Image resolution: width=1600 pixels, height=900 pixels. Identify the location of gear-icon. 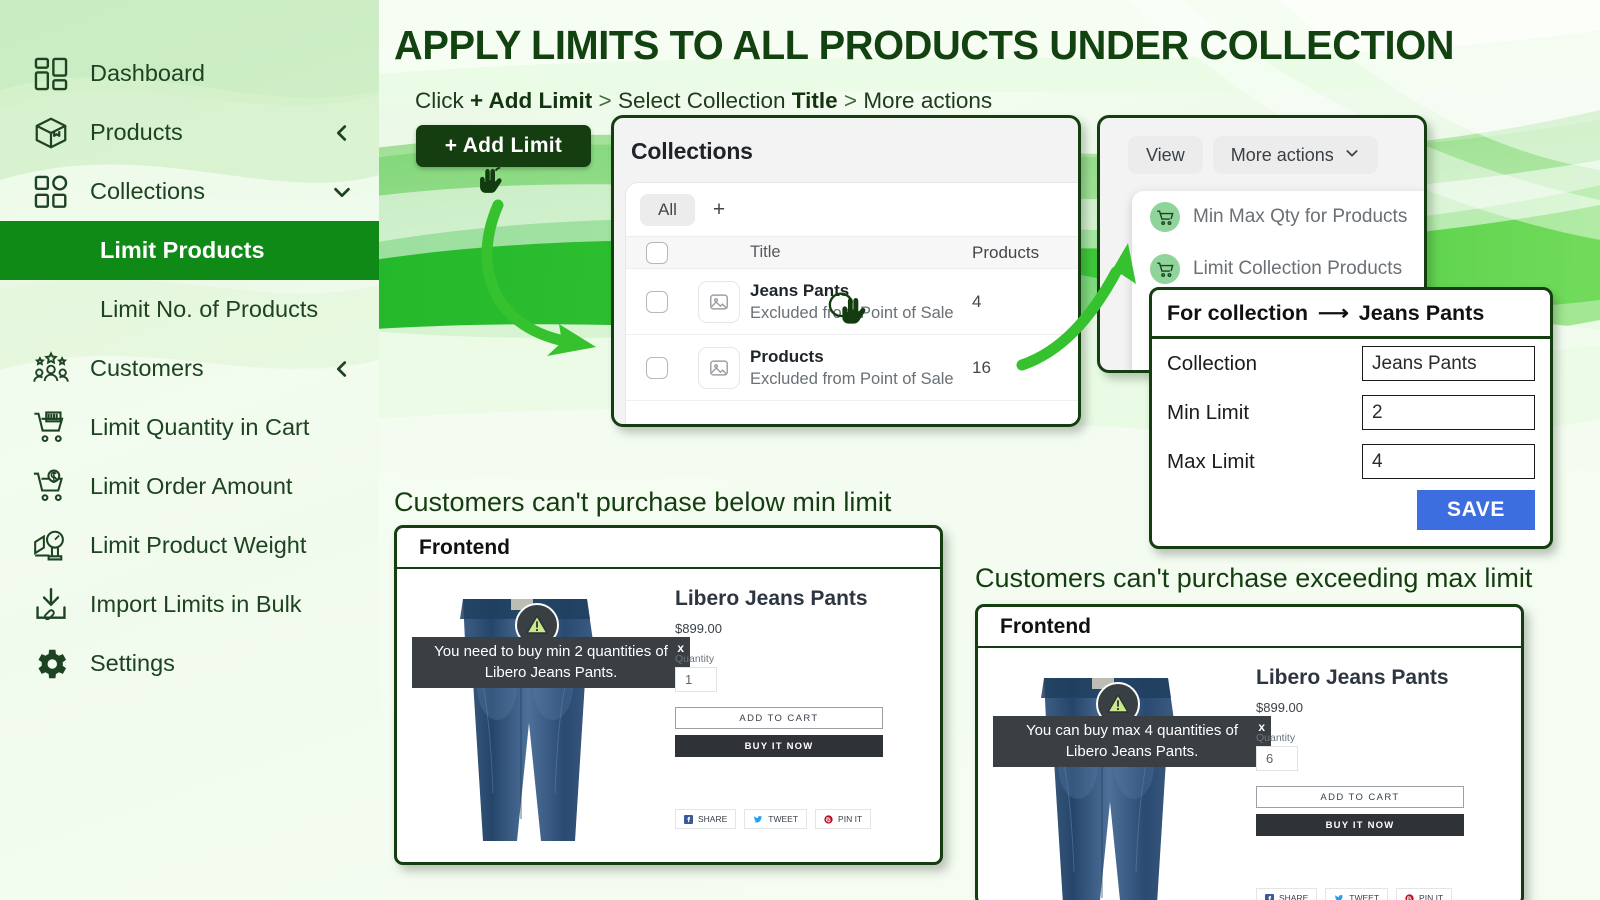
(51, 664).